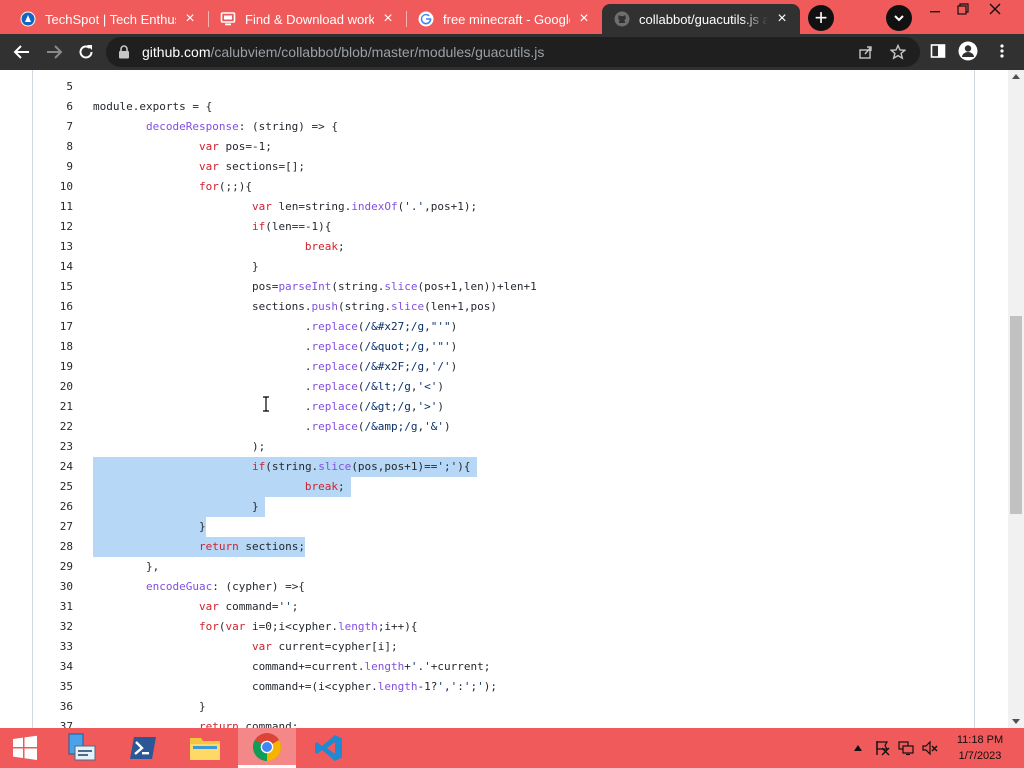 This screenshot has height=768, width=1024. I want to click on code-text: .replace(/&#x27;/g,"'"), so click(275, 327).